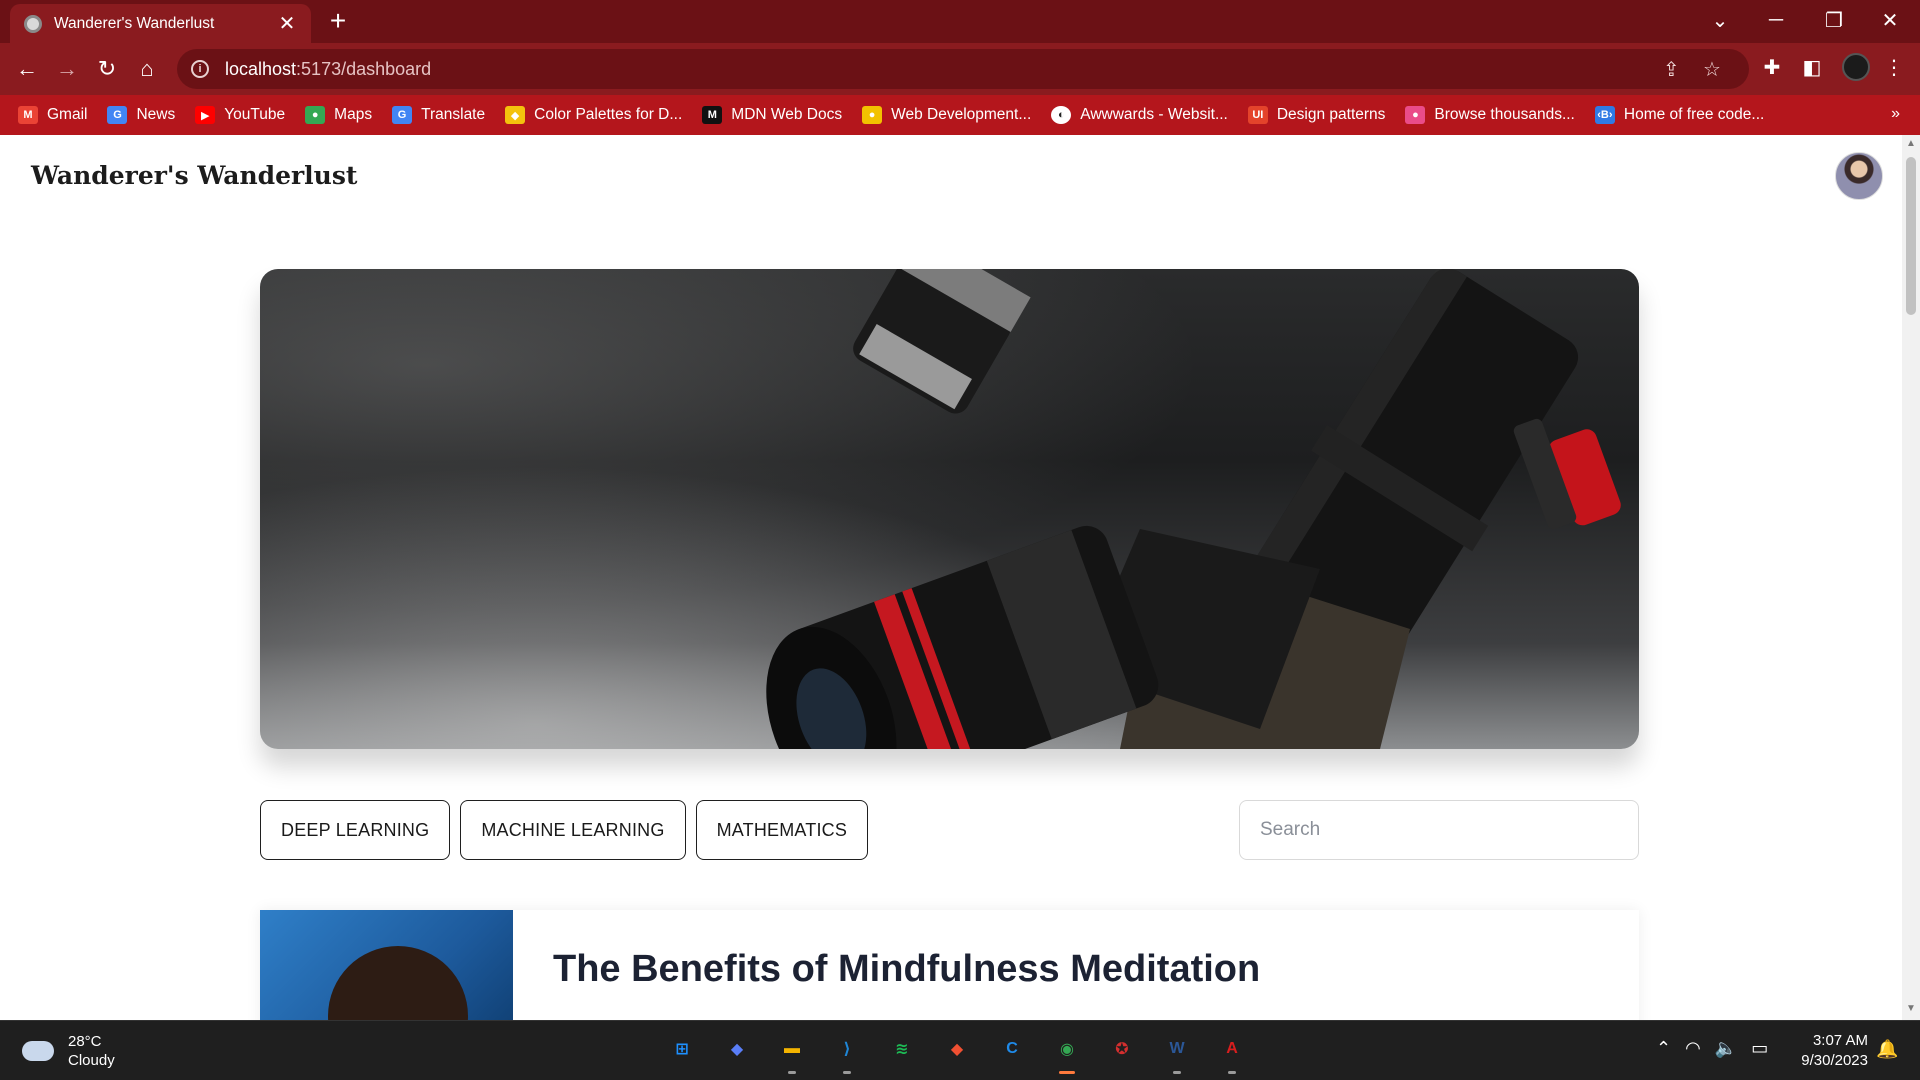  What do you see at coordinates (957, 1049) in the screenshot?
I see `git-icon: ◆` at bounding box center [957, 1049].